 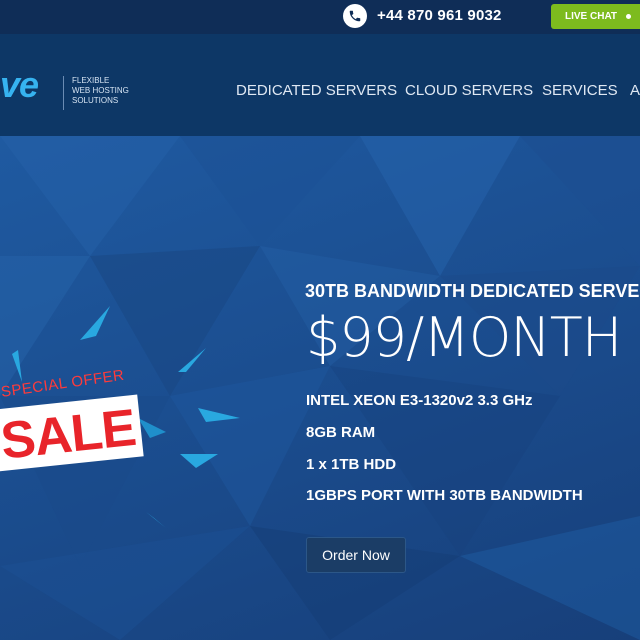 I want to click on tagline-line: WEB HOSTING, so click(x=100, y=90).